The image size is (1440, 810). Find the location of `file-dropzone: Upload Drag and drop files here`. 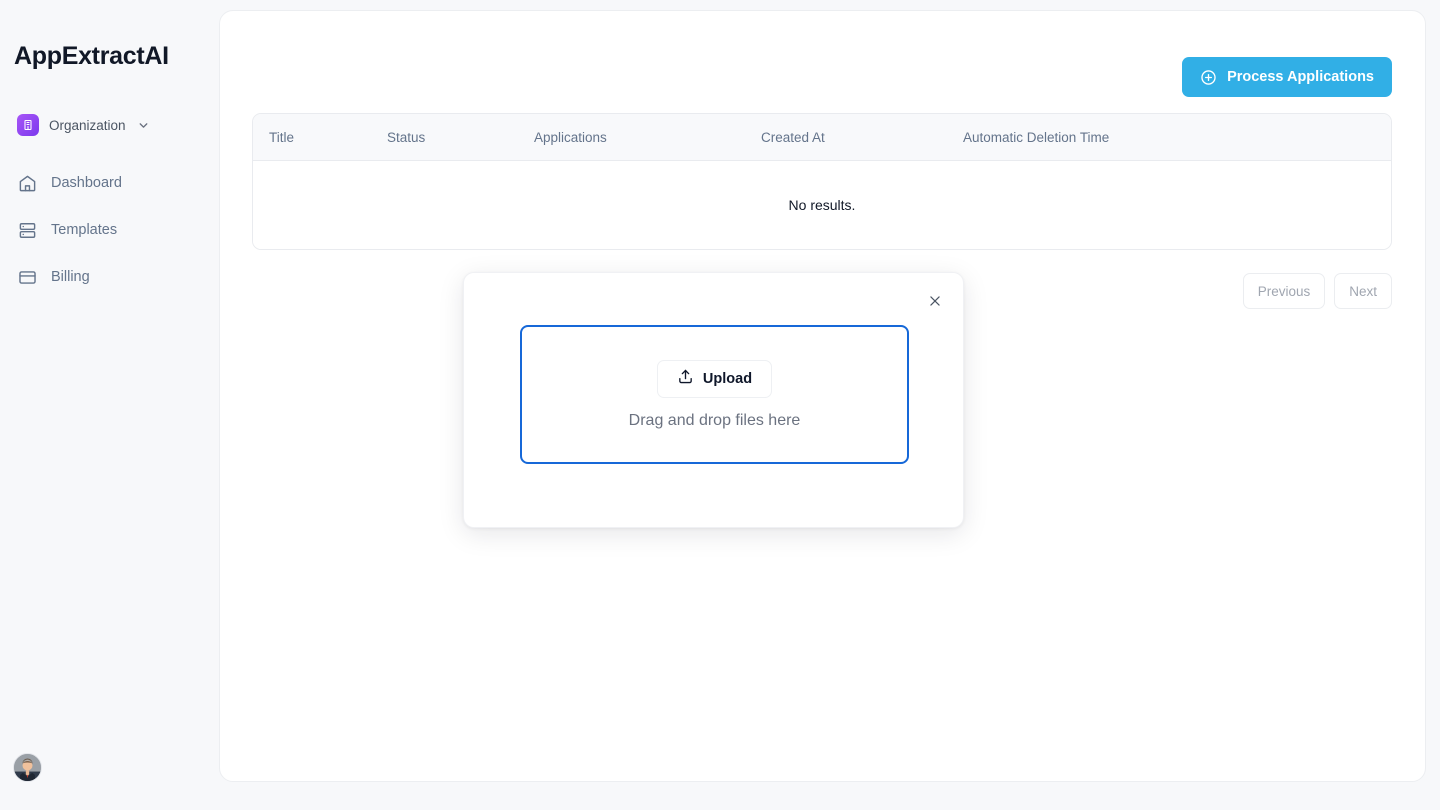

file-dropzone: Upload Drag and drop files here is located at coordinates (714, 394).